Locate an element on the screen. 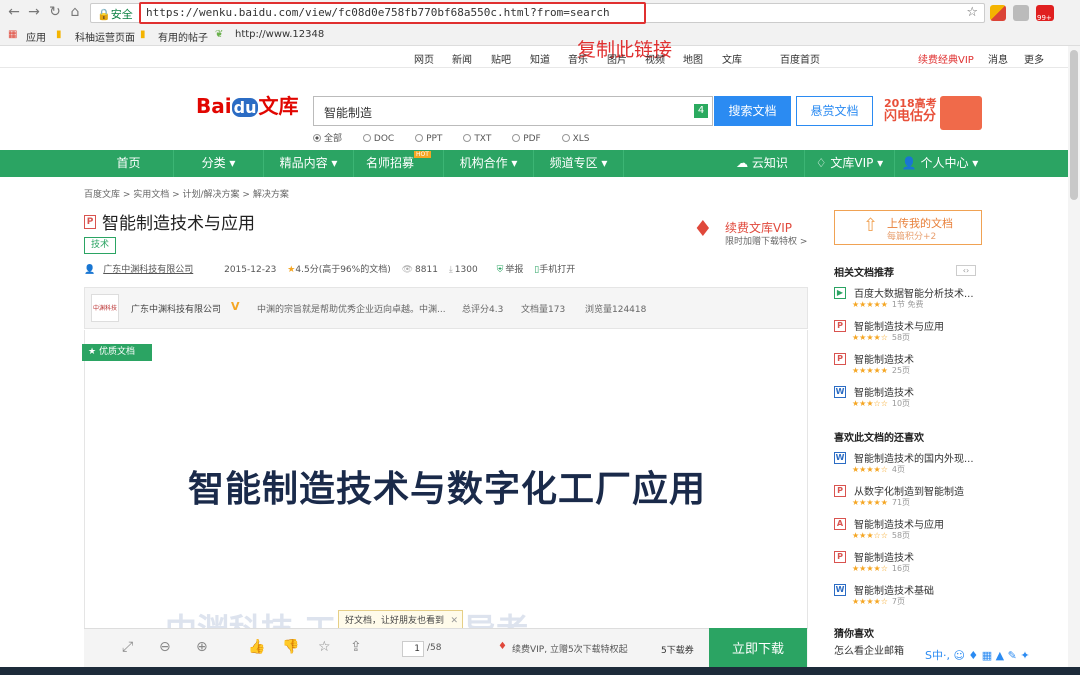 The height and width of the screenshot is (675, 1080). publisher-icon: 👤 is located at coordinates (90, 270).